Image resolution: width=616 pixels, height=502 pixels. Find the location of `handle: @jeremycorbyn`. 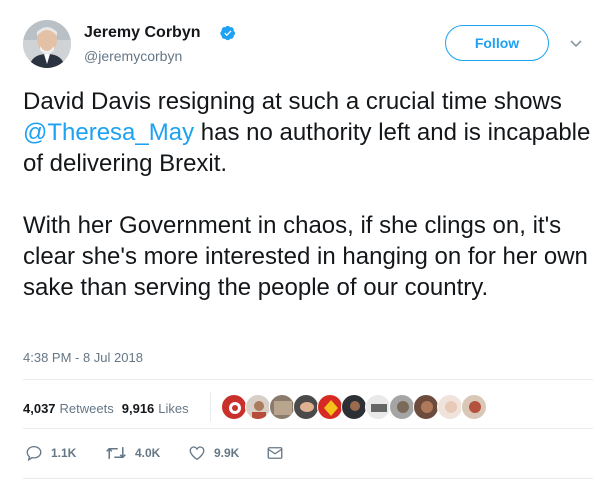

handle: @jeremycorbyn is located at coordinates (133, 56).